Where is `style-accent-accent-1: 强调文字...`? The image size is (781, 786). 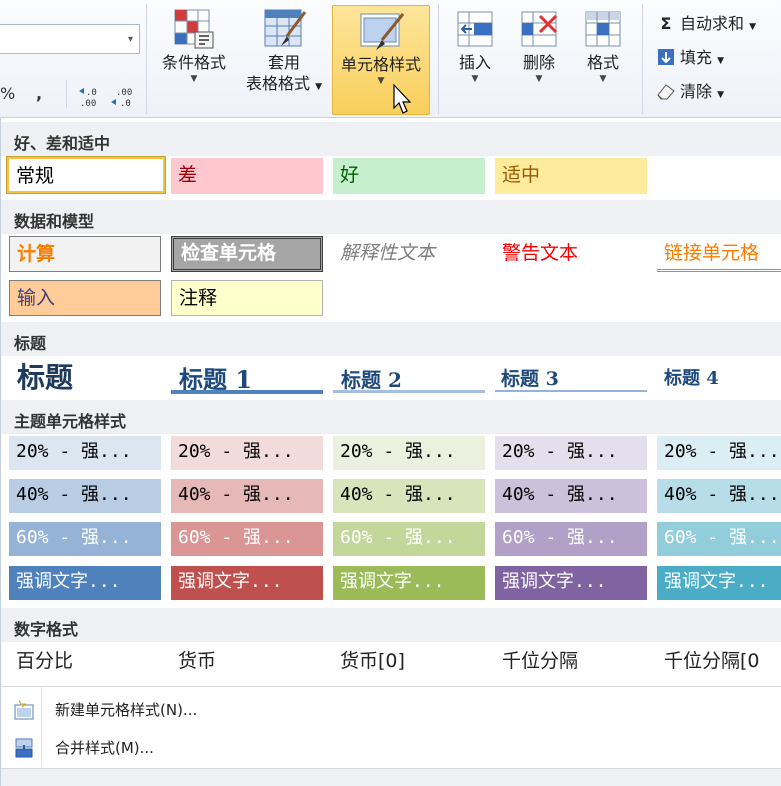 style-accent-accent-1: 强调文字... is located at coordinates (85, 583).